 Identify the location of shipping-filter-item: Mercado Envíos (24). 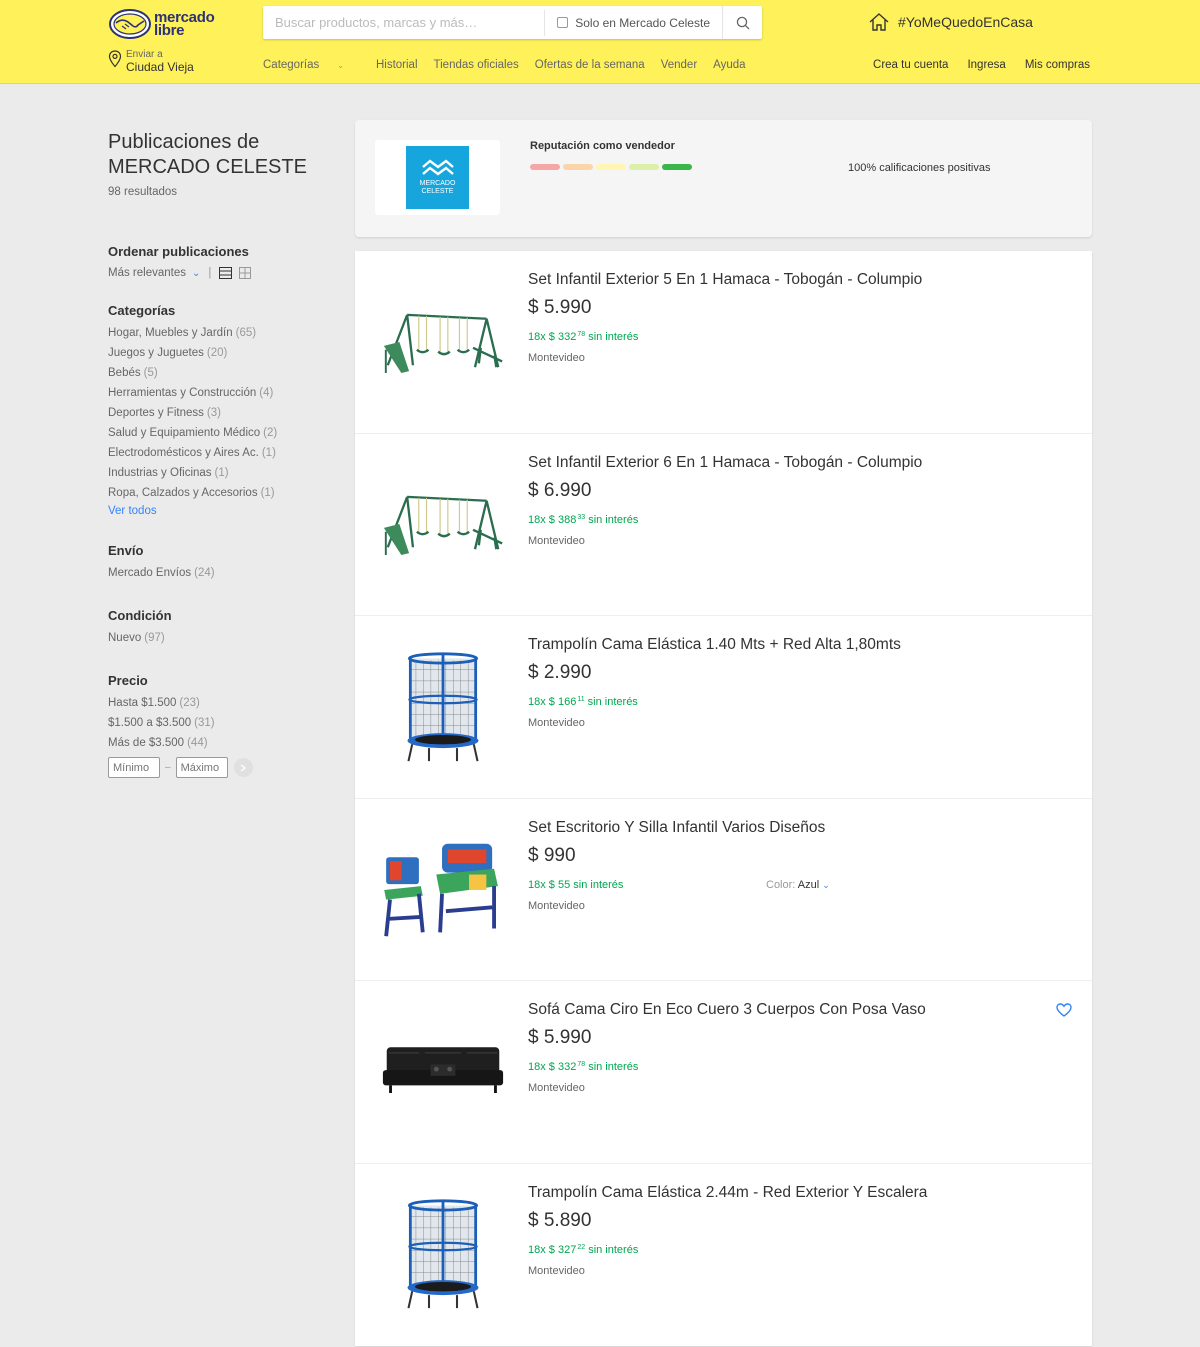
(223, 573).